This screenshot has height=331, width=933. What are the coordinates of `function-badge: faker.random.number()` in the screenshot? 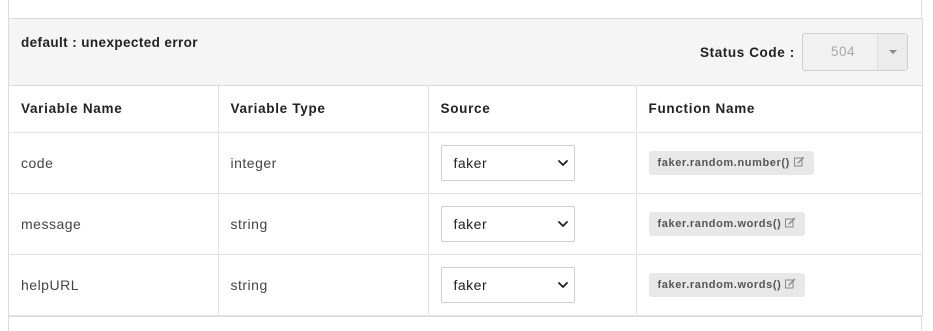 It's located at (731, 162).